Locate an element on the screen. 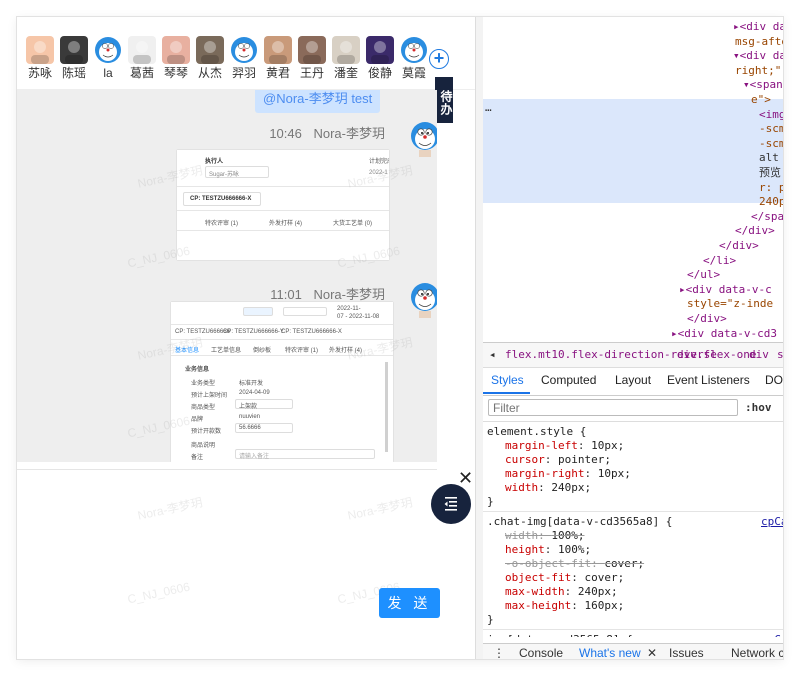 The image size is (800, 676). shot2-sub-tab: 特农评审 (1) is located at coordinates (302, 351).